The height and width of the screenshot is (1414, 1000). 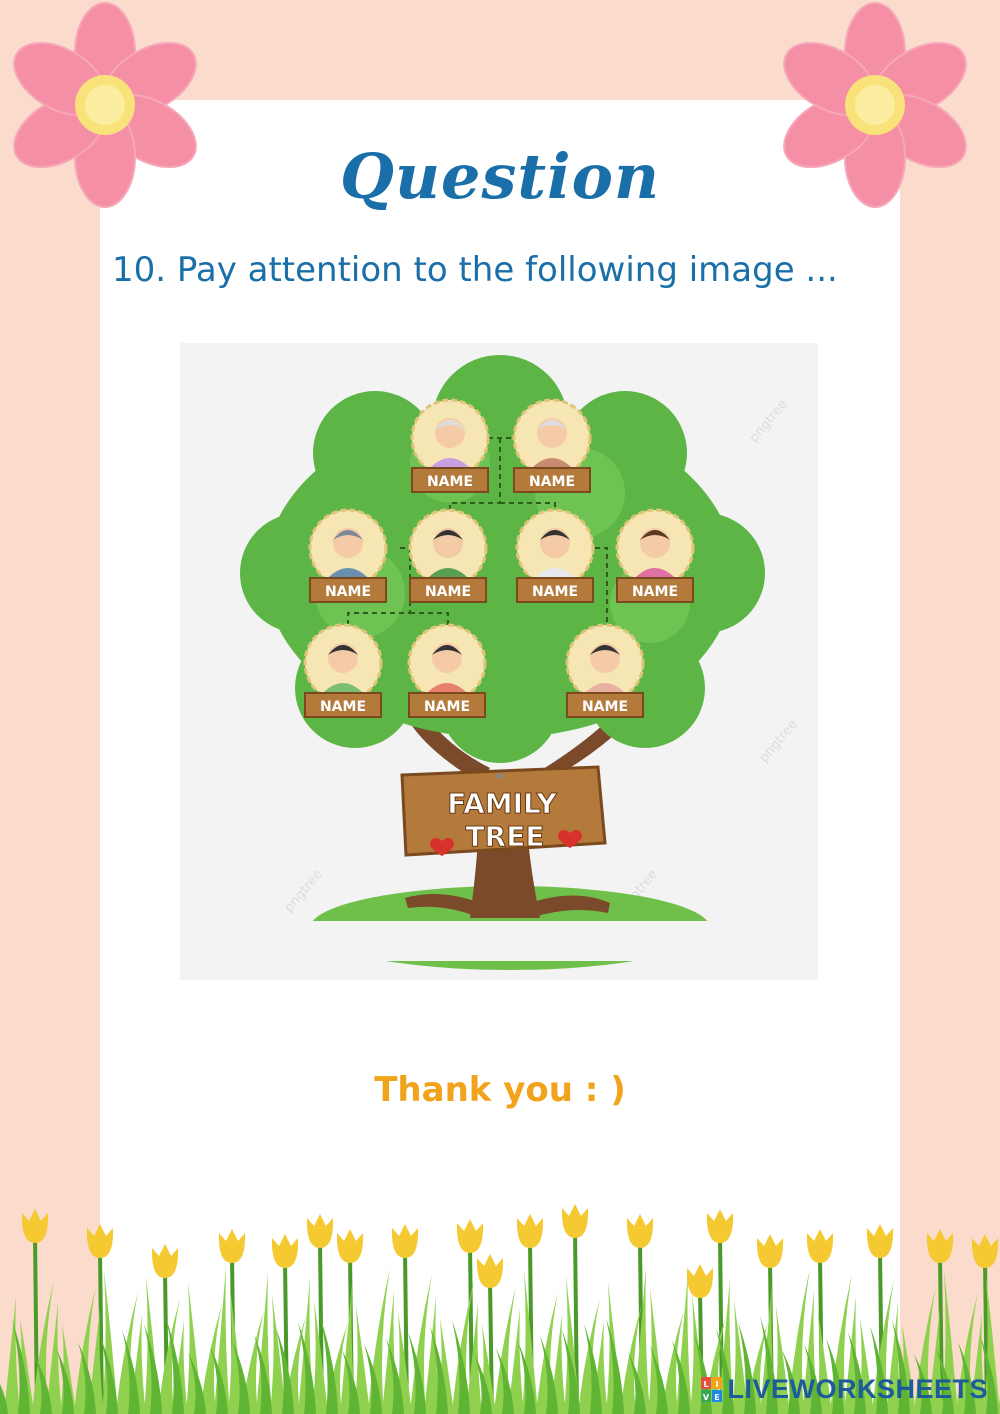 I want to click on brand-name: LIVEWORKSHEETS, so click(x=857, y=1389).